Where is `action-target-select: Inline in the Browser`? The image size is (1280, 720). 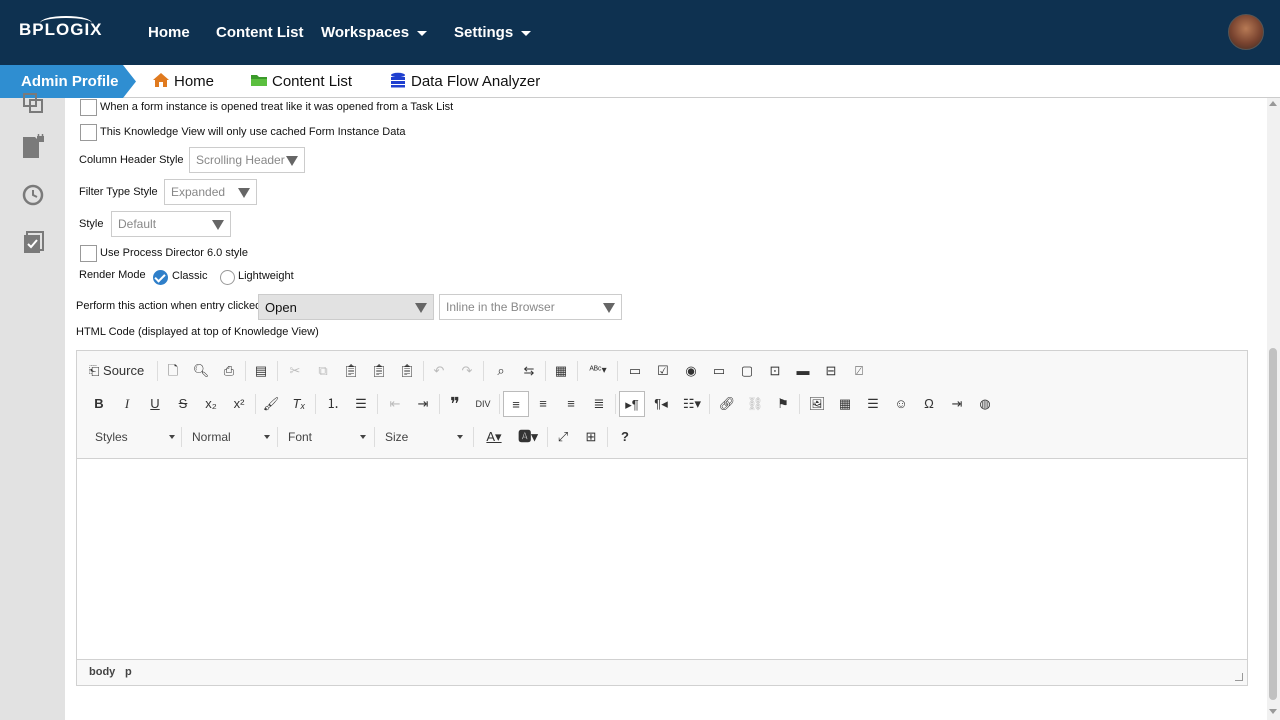 action-target-select: Inline in the Browser is located at coordinates (530, 307).